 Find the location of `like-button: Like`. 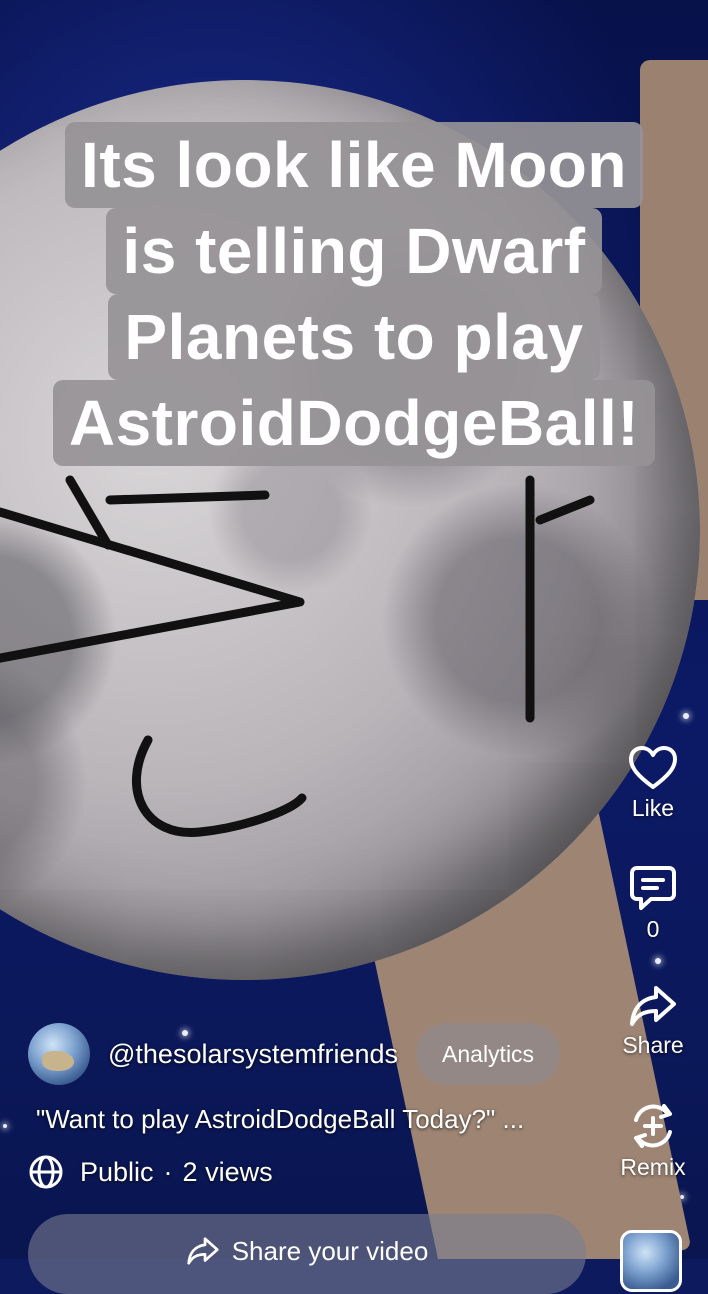

like-button: Like is located at coordinates (653, 783).